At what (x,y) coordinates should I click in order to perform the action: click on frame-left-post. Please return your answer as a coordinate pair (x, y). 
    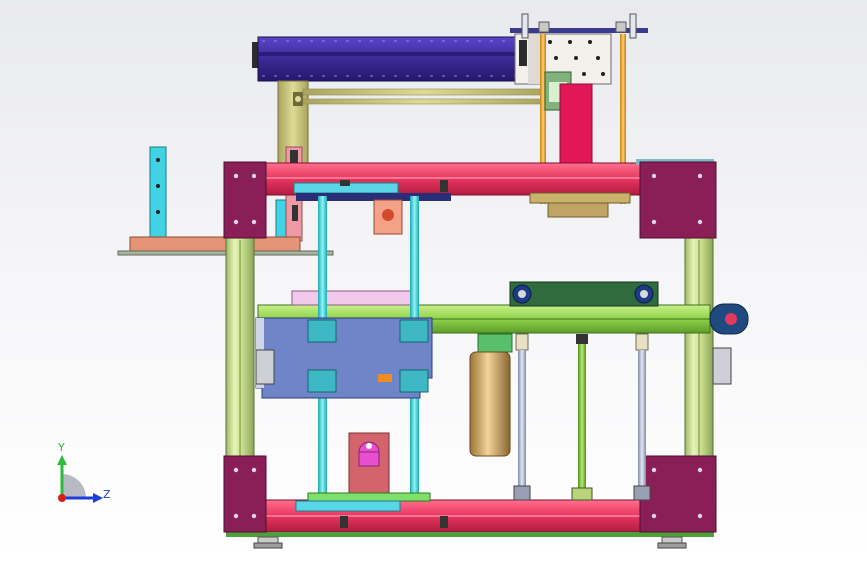
    Looking at the image, I should click on (240, 349).